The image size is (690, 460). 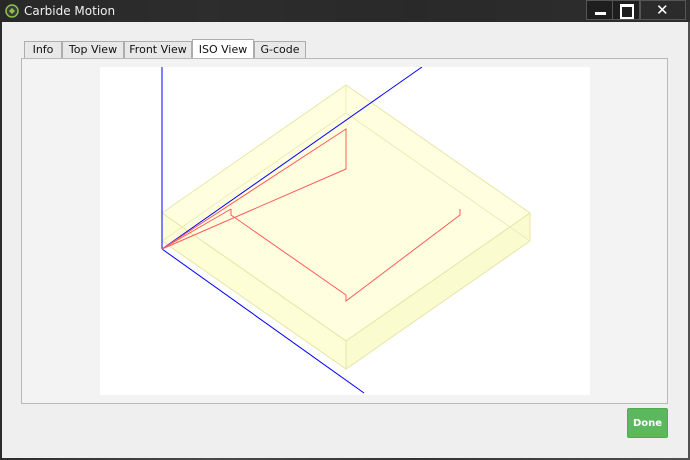 What do you see at coordinates (600, 13) in the screenshot?
I see `minimize-icon` at bounding box center [600, 13].